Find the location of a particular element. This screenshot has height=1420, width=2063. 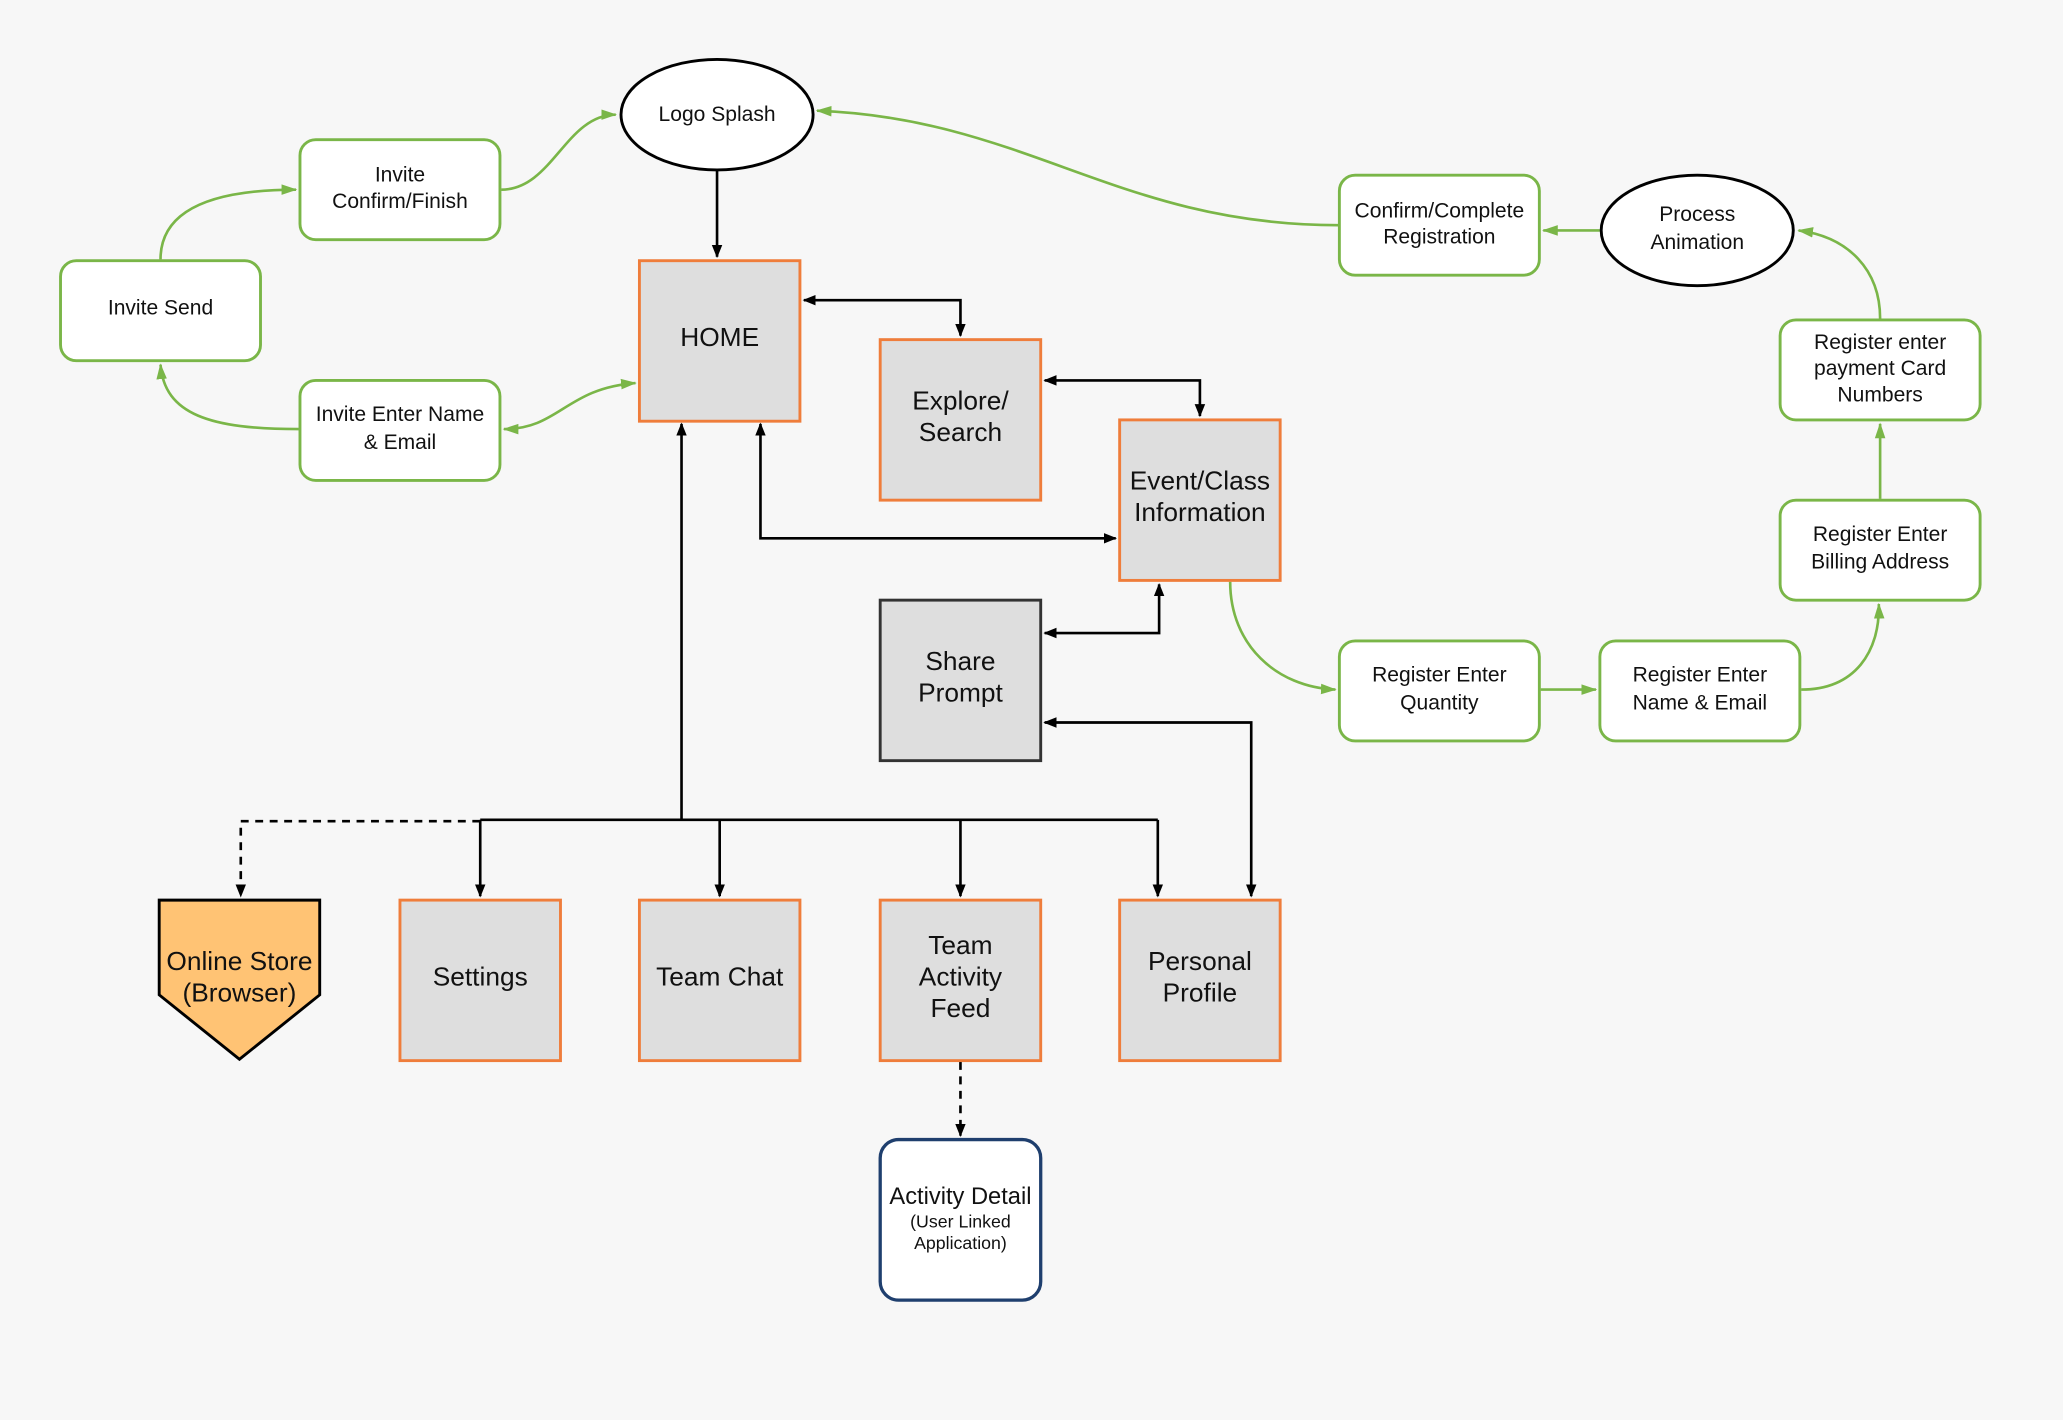

node-invite-enter: Invite Enter Name & Email is located at coordinates (400, 430).